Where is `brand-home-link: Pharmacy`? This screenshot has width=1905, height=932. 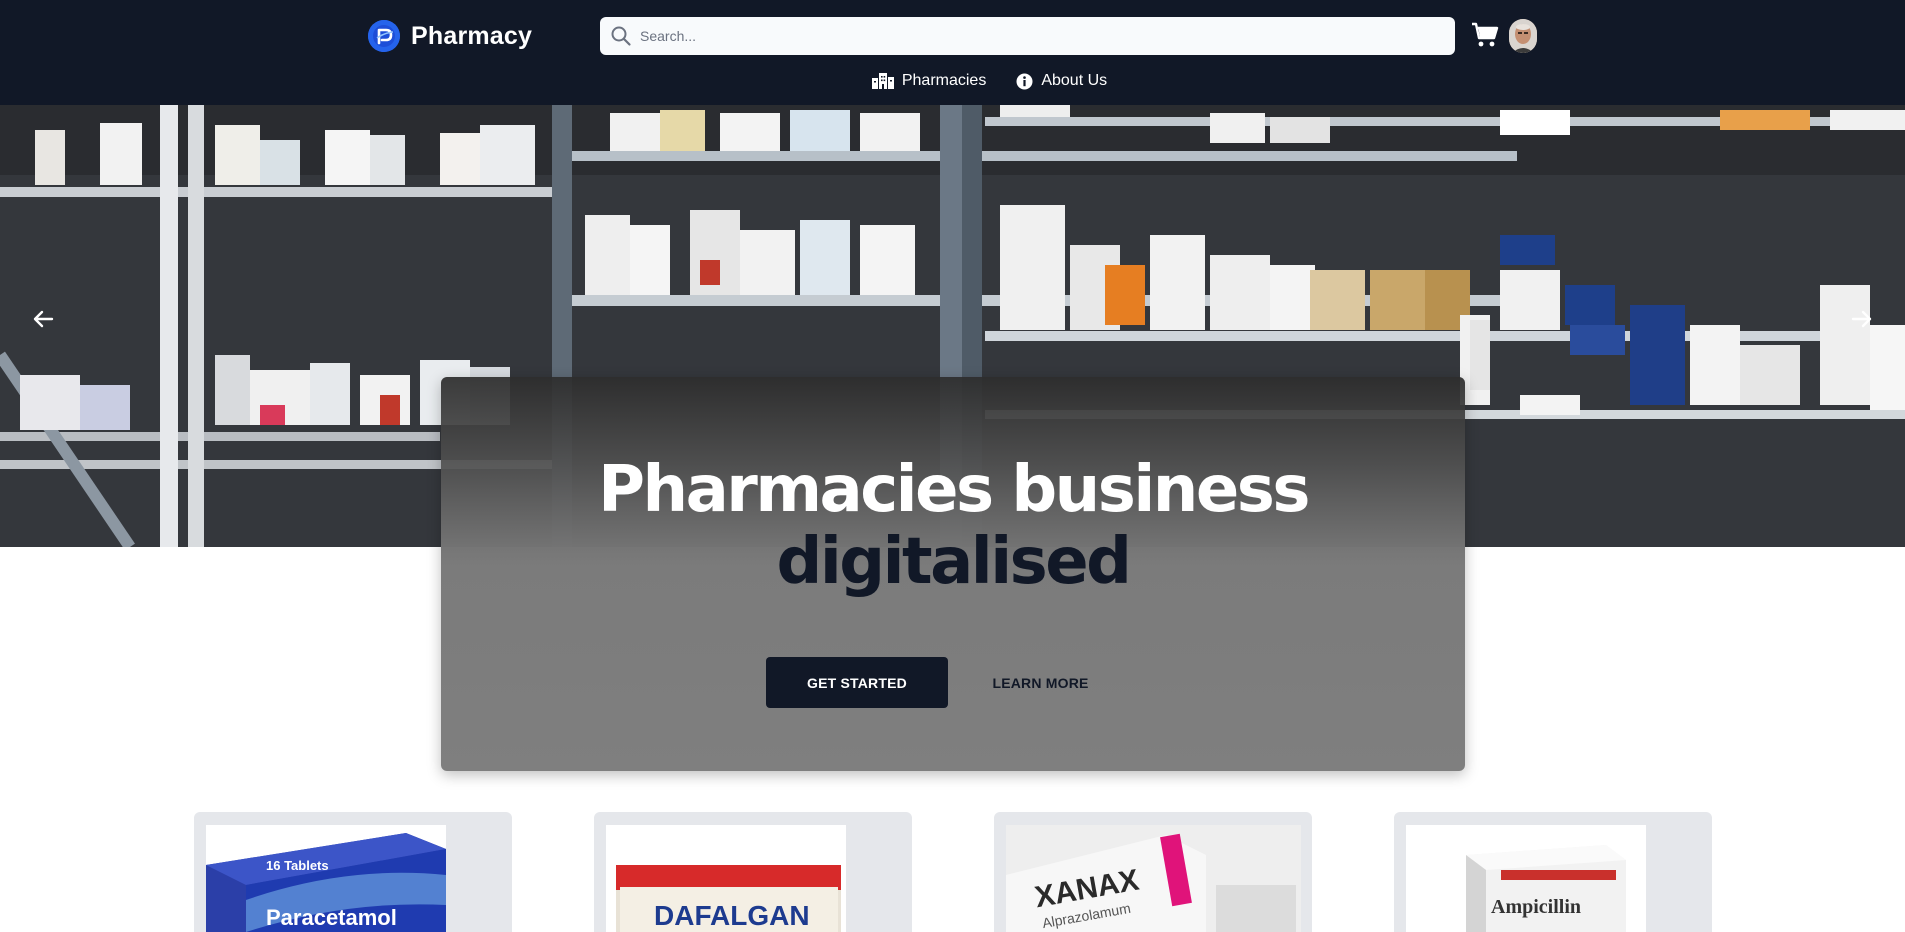 brand-home-link: Pharmacy is located at coordinates (450, 36).